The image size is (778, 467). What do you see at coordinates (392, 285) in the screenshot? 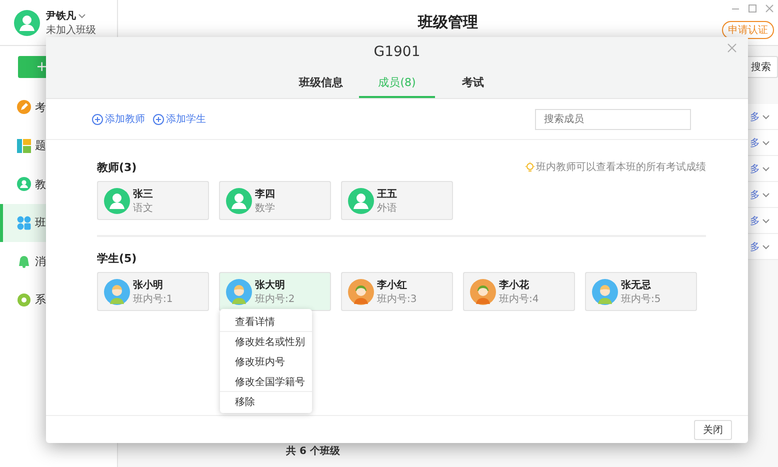
I see `member-name: 李小红` at bounding box center [392, 285].